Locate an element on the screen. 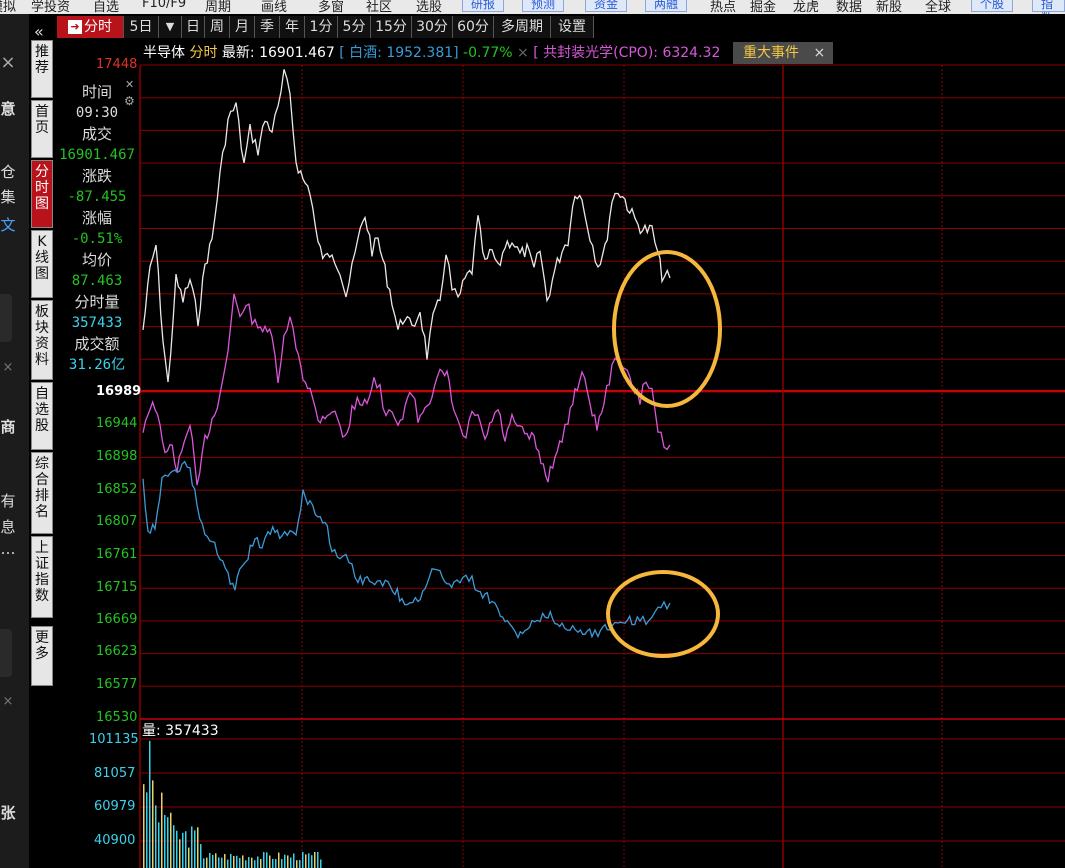  price-axis-label: 16623 is located at coordinates (117, 651).